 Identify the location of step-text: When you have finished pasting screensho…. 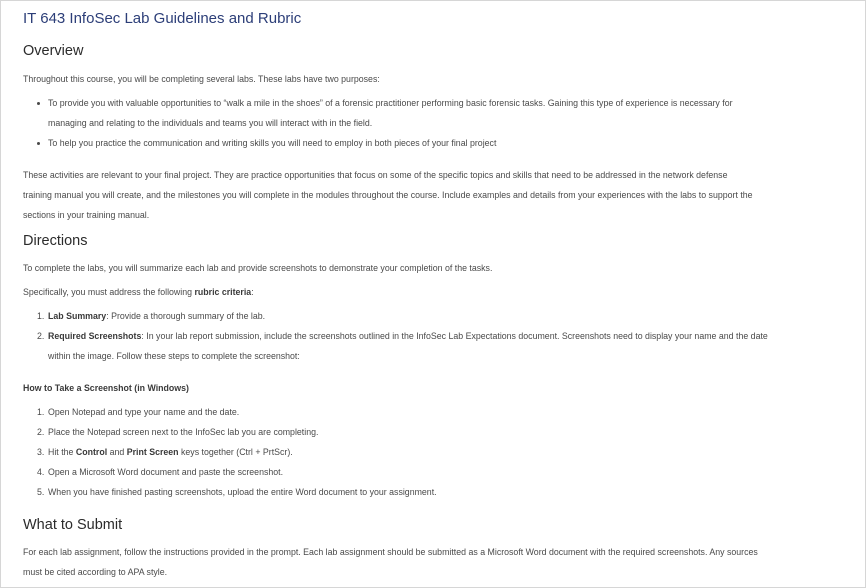
(242, 492).